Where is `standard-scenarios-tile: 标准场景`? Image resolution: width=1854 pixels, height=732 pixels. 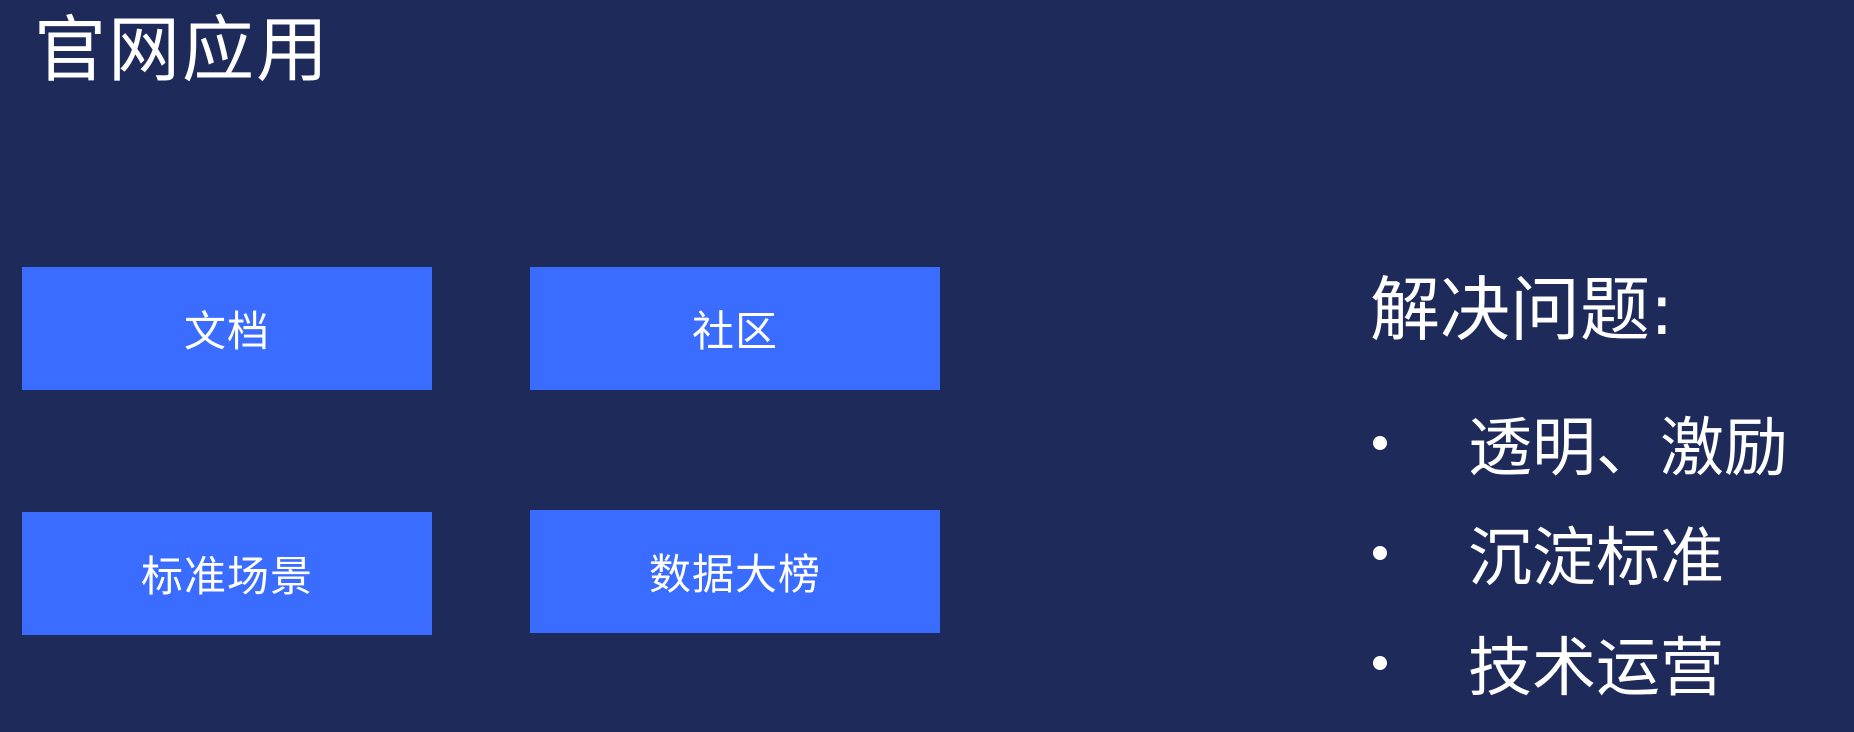 standard-scenarios-tile: 标准场景 is located at coordinates (227, 573).